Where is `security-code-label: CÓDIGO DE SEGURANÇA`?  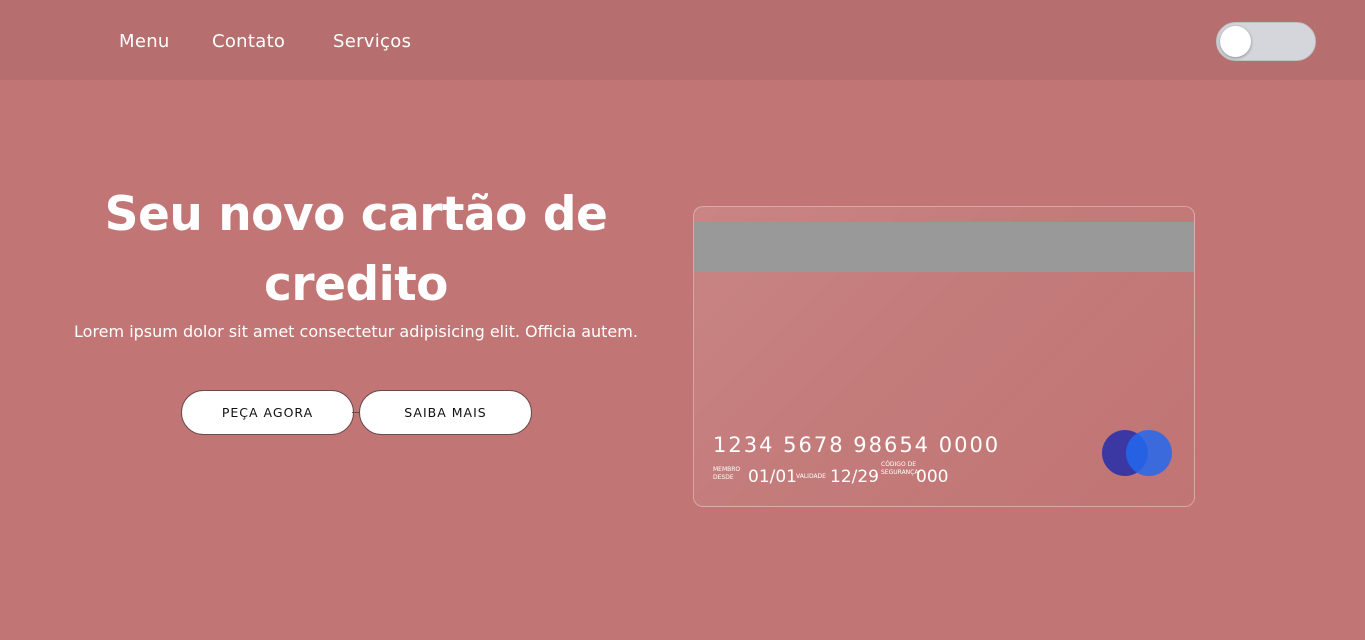
security-code-label: CÓDIGO DE SEGURANÇA is located at coordinates (900, 468).